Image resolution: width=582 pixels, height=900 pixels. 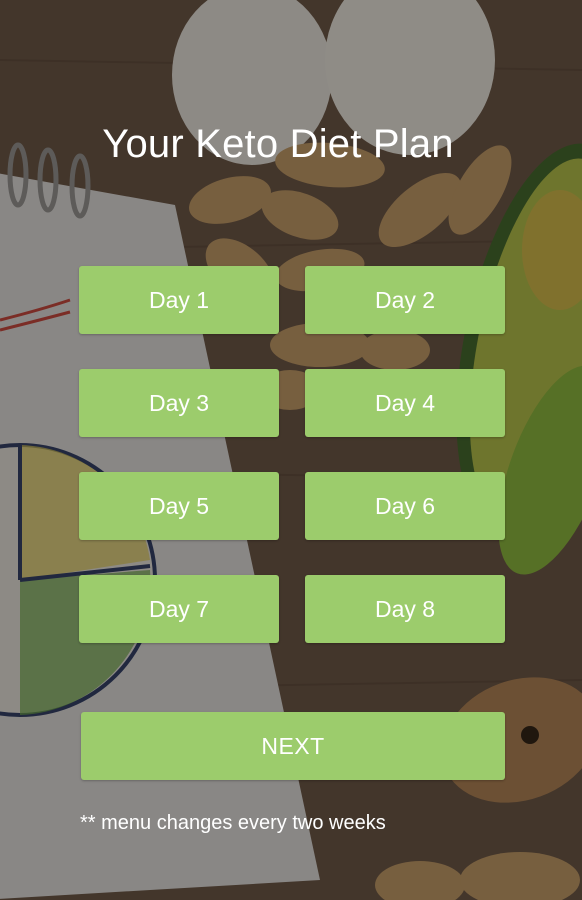 What do you see at coordinates (293, 746) in the screenshot?
I see `next-button: NEXT` at bounding box center [293, 746].